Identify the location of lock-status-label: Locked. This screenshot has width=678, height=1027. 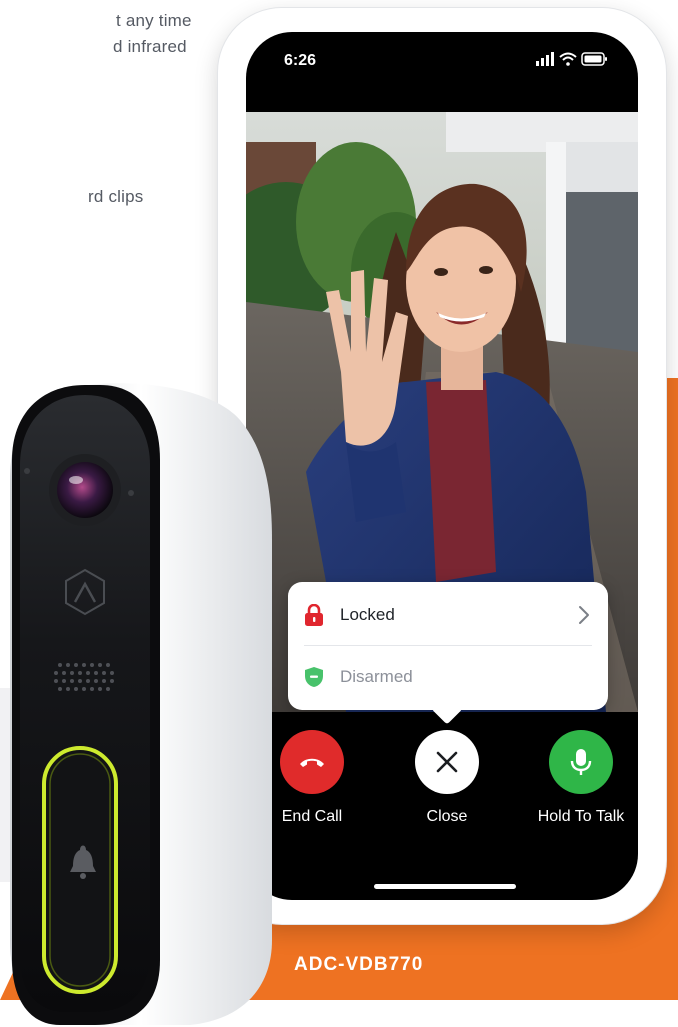
(367, 614).